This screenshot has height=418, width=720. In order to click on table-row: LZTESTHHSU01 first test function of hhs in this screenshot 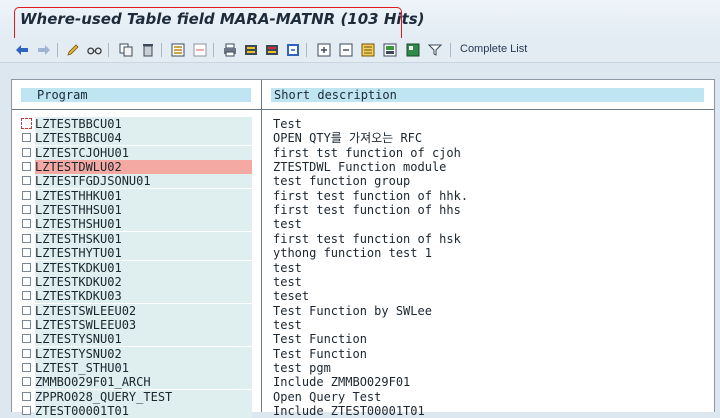, I will do `click(363, 210)`.